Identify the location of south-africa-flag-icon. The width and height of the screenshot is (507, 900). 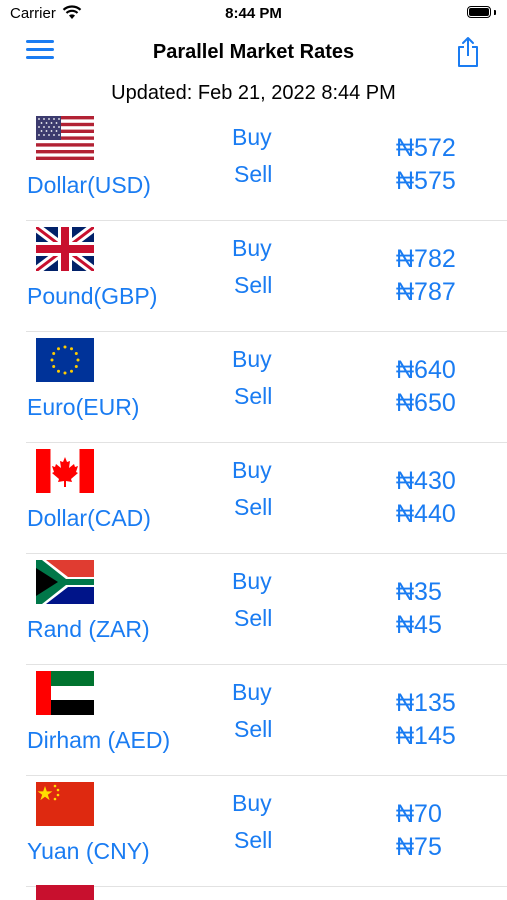
(65, 582).